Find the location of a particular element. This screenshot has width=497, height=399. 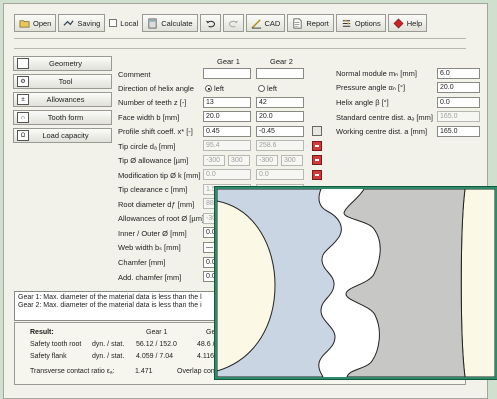

report-icon is located at coordinates (297, 23).